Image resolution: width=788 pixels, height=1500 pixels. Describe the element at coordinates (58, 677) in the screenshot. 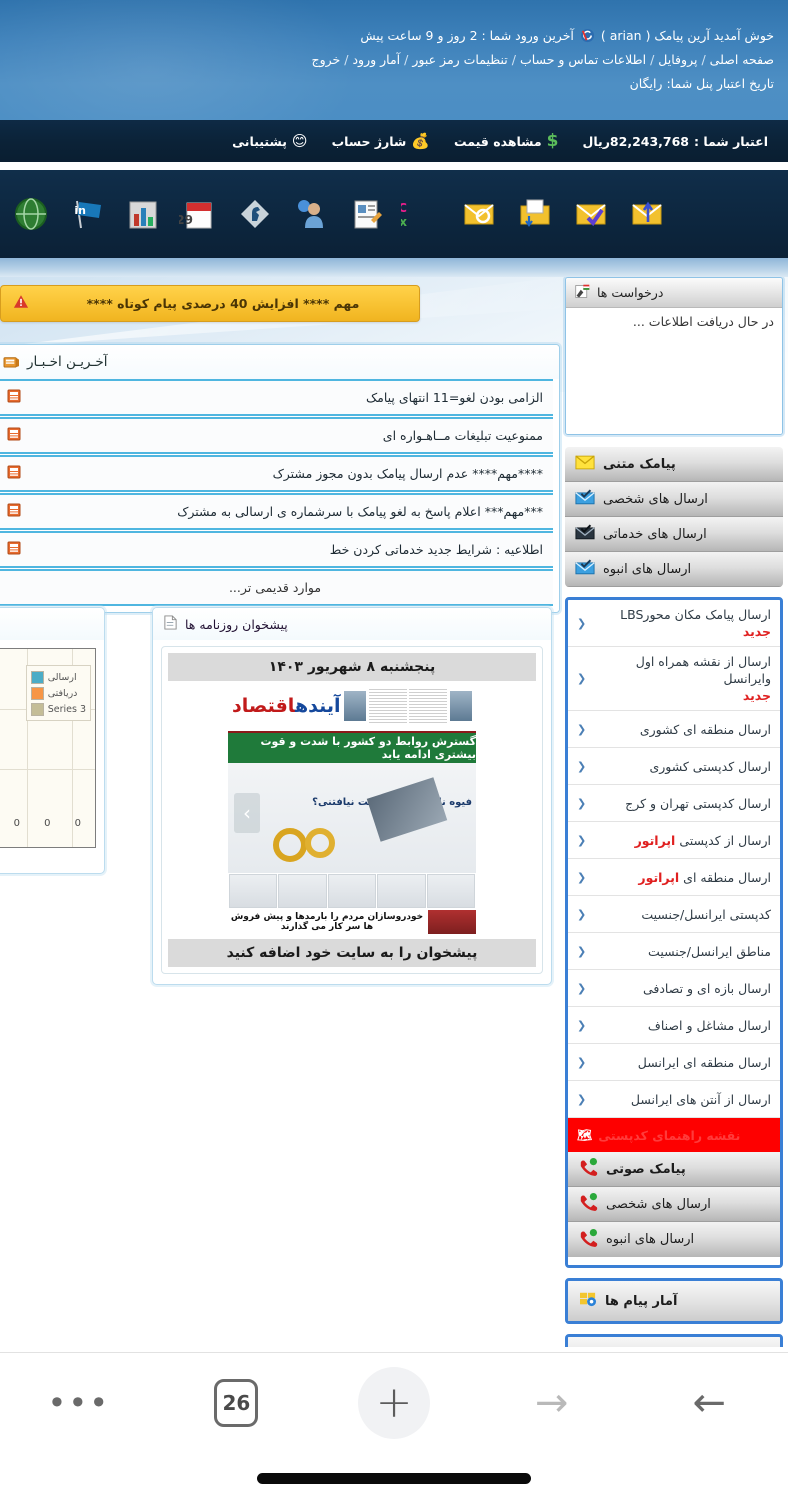

I see `legend-entry: ارسالی` at that location.